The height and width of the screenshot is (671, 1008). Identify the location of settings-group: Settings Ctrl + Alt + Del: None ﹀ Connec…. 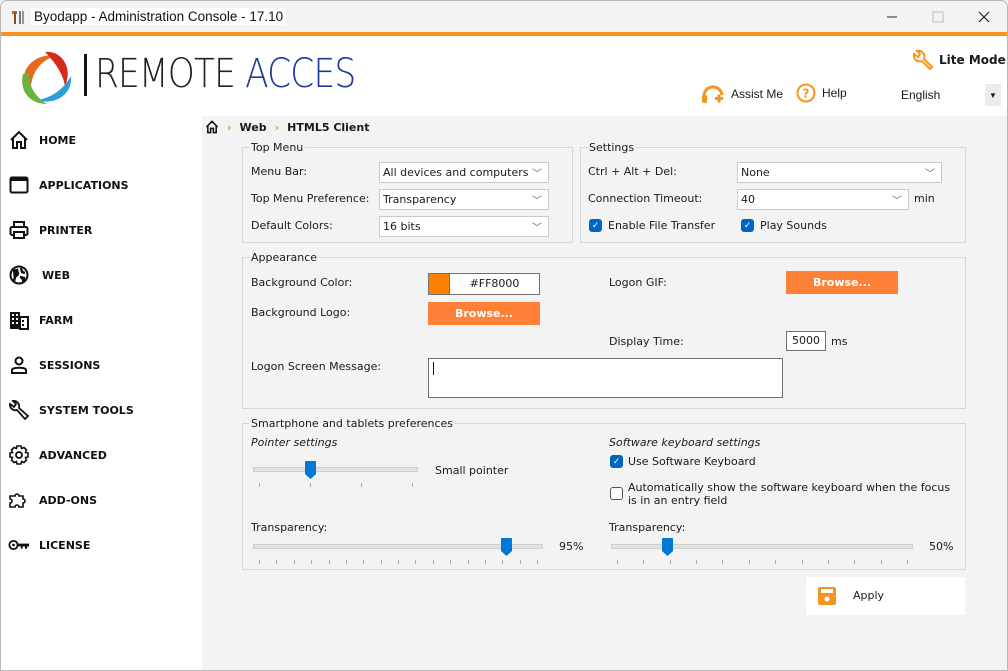
(773, 192).